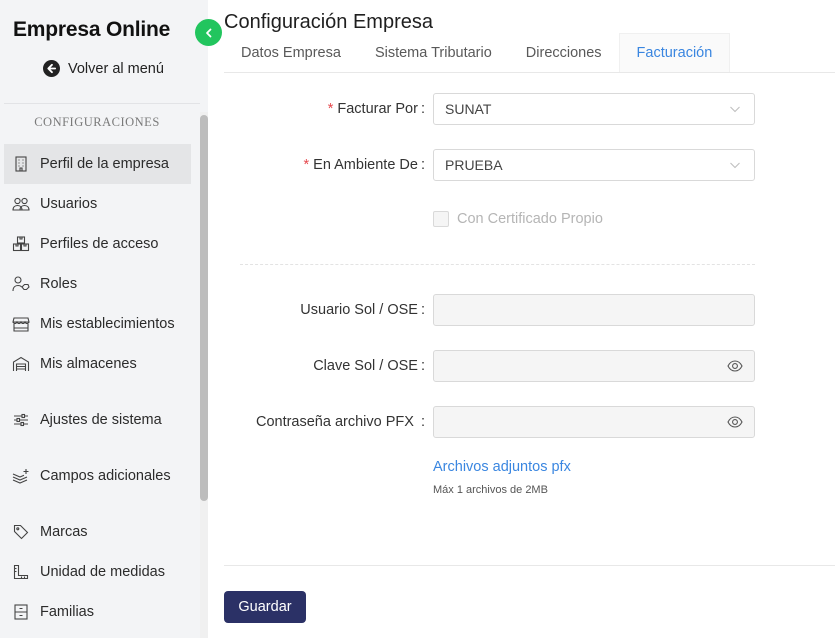 This screenshot has width=835, height=638. I want to click on sidebar-item-label: Campos adicionales, so click(105, 476).